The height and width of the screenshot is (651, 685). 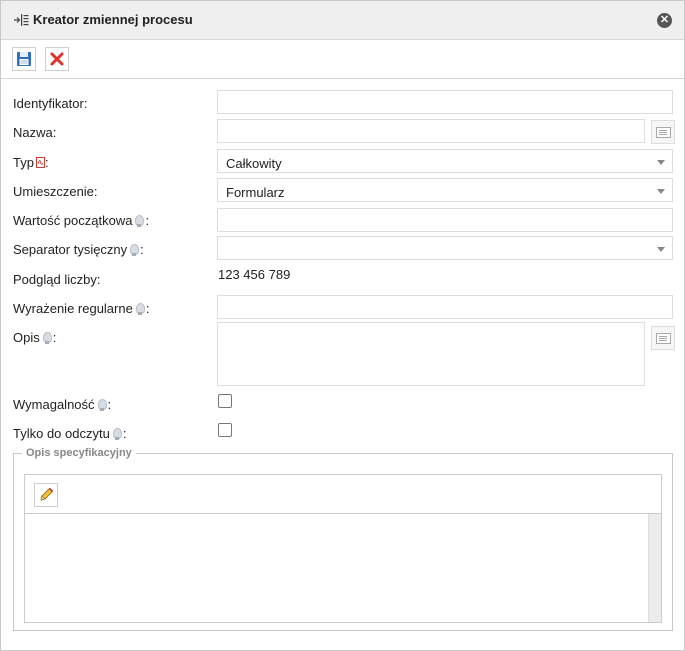 I want to click on tylko-label-text: Tylko do odczytu, so click(x=61, y=433).